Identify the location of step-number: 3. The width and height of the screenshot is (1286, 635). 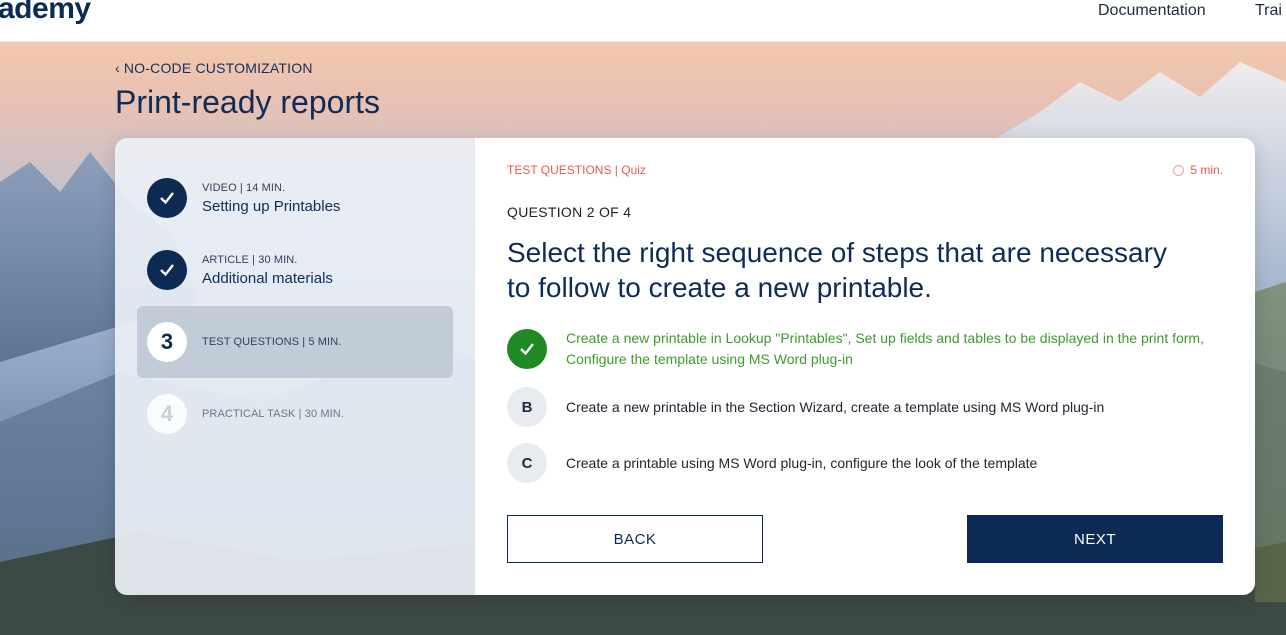
(167, 342).